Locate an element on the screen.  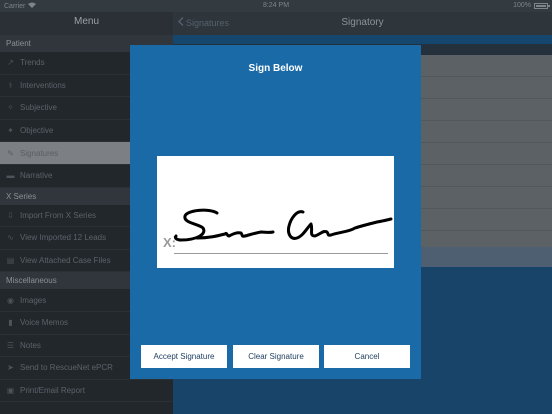
signature-pad: X: is located at coordinates (275, 212).